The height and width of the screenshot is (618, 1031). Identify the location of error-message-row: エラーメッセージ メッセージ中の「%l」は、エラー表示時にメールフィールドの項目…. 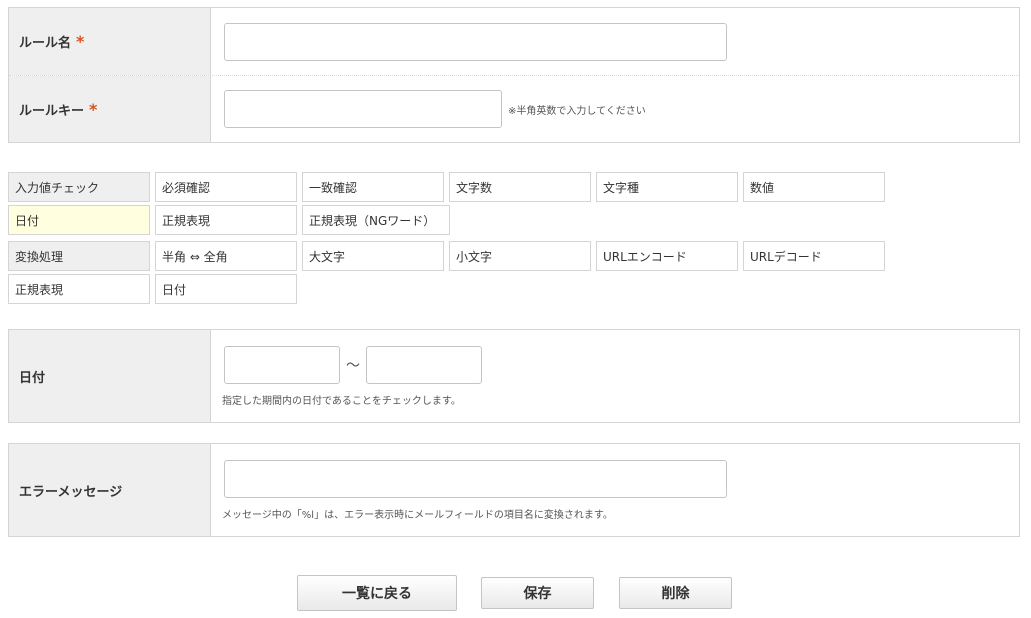
(514, 490).